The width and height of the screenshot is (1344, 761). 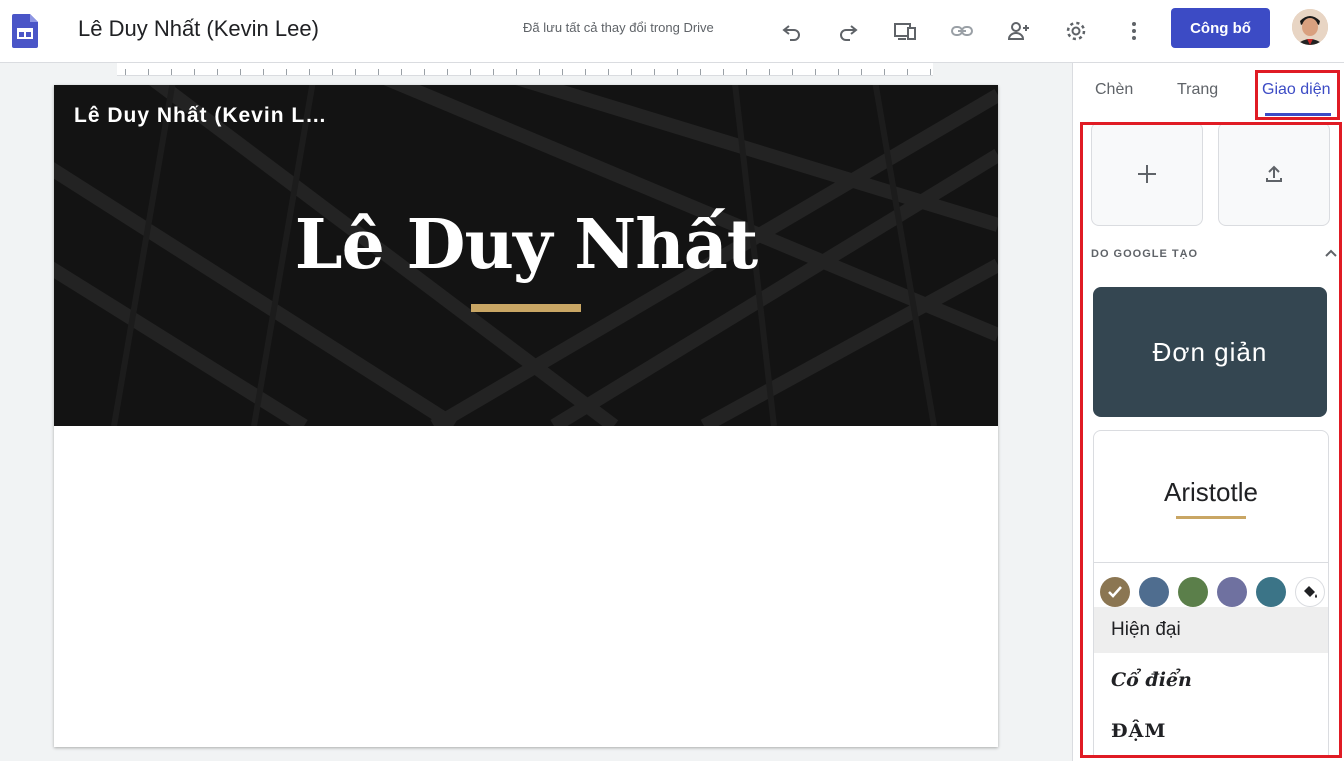 I want to click on color-swatch-brown, so click(x=1115, y=592).